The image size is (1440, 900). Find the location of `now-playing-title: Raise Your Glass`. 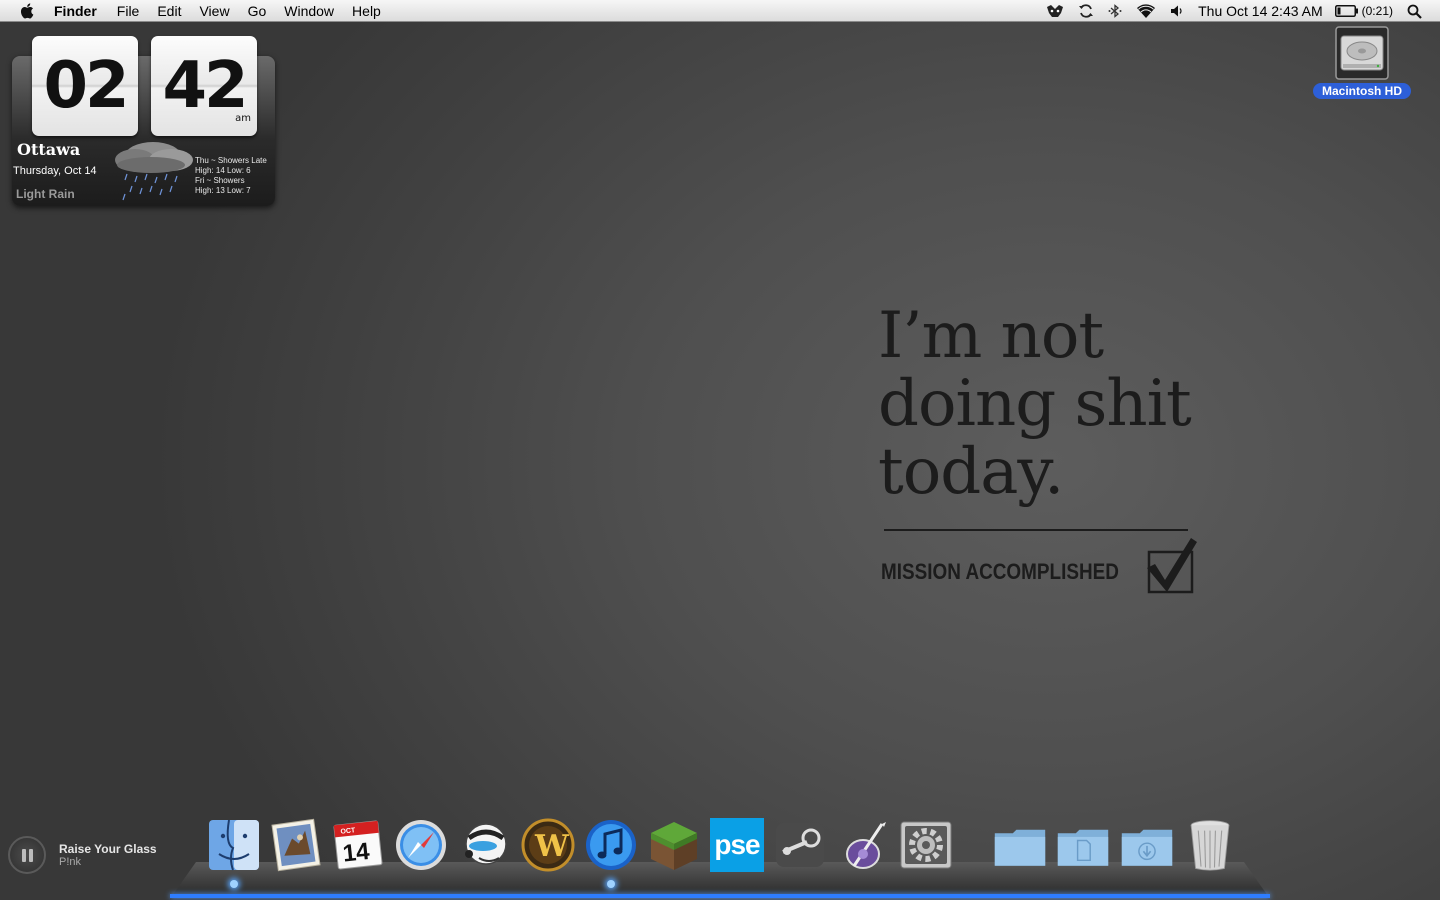

now-playing-title: Raise Your Glass is located at coordinates (108, 849).